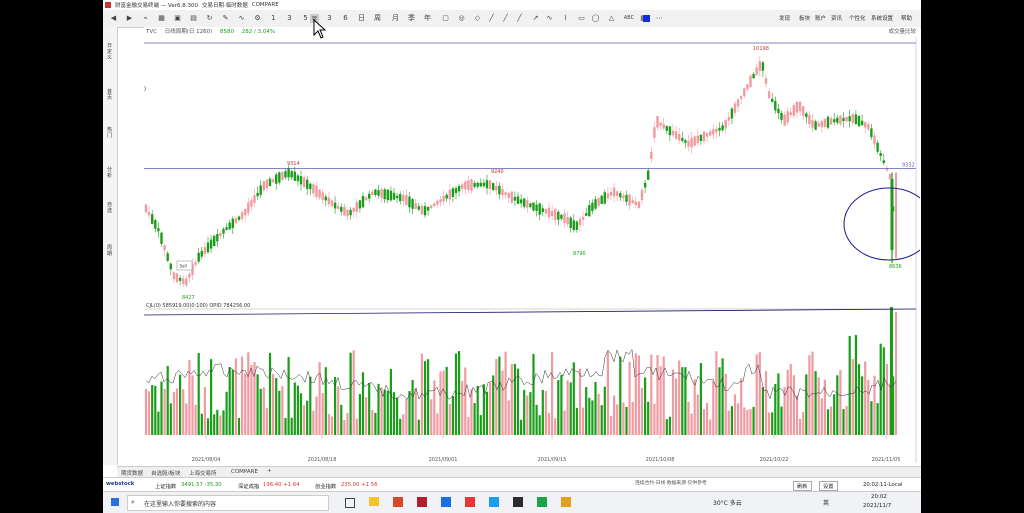 The width and height of the screenshot is (1024, 513). I want to click on explorer-icon, so click(374, 501).